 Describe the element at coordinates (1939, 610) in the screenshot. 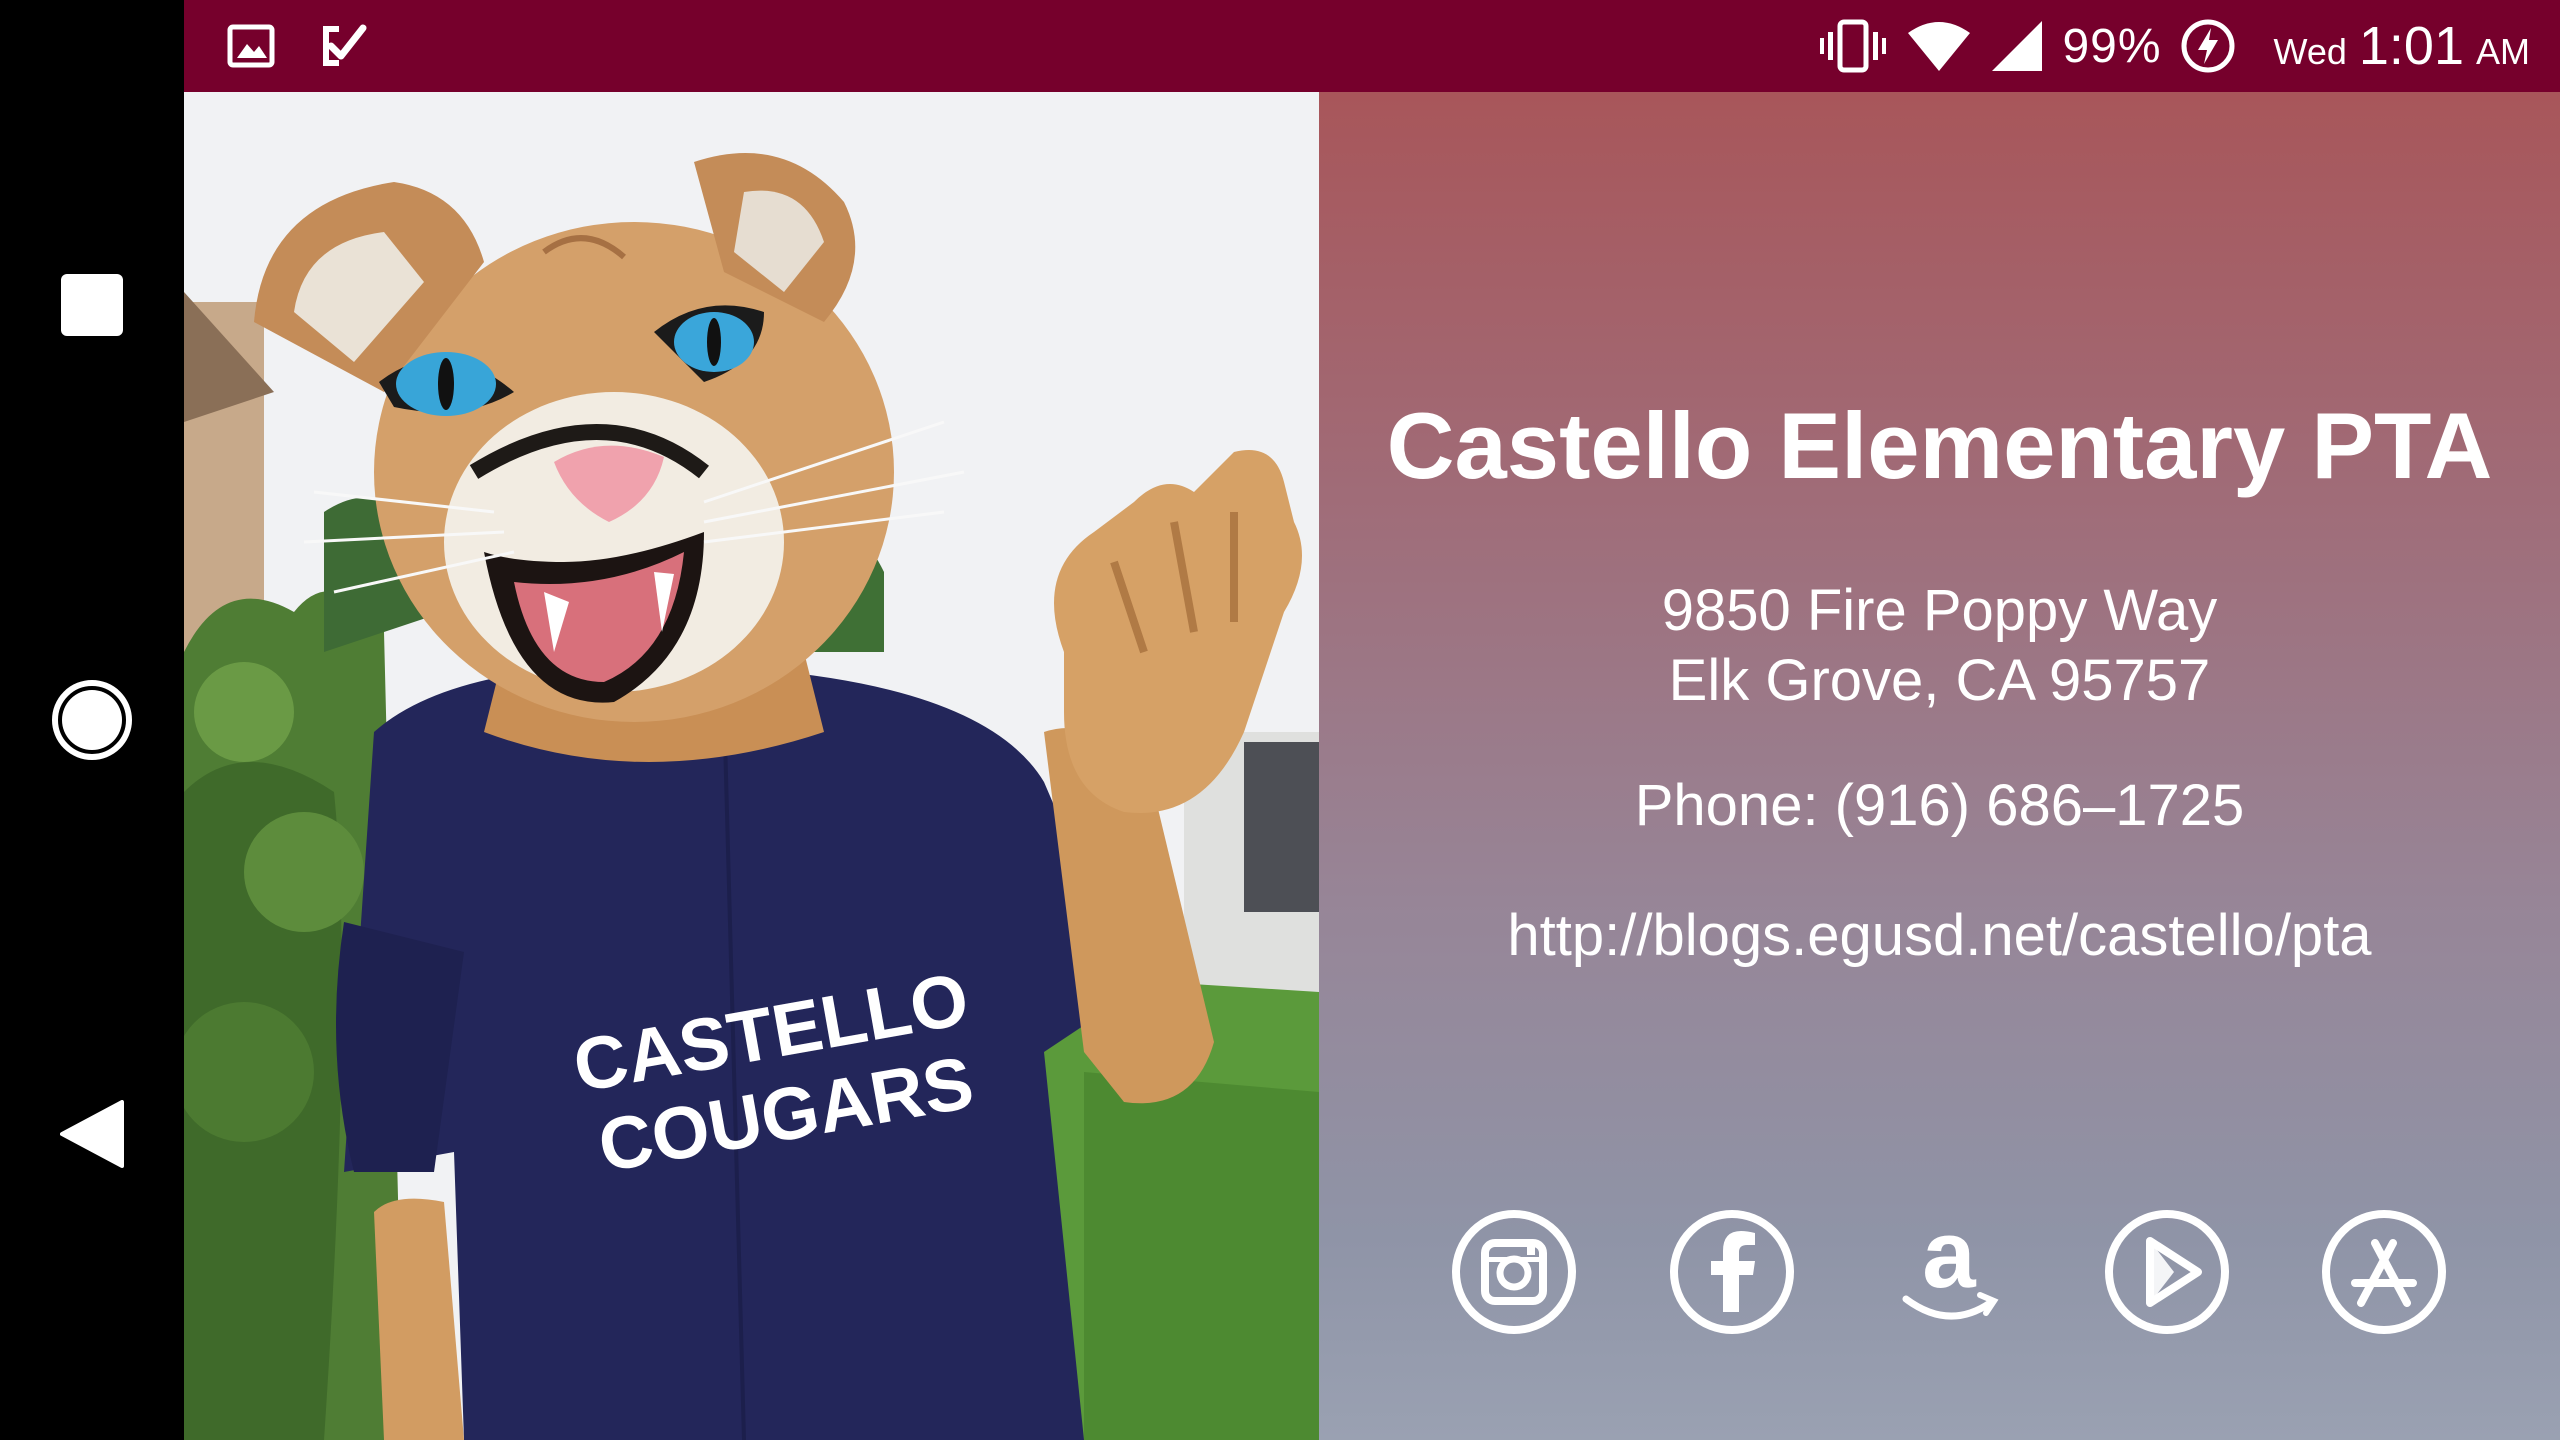

I see `address-line-1: 9850 Fire Poppy Way` at that location.